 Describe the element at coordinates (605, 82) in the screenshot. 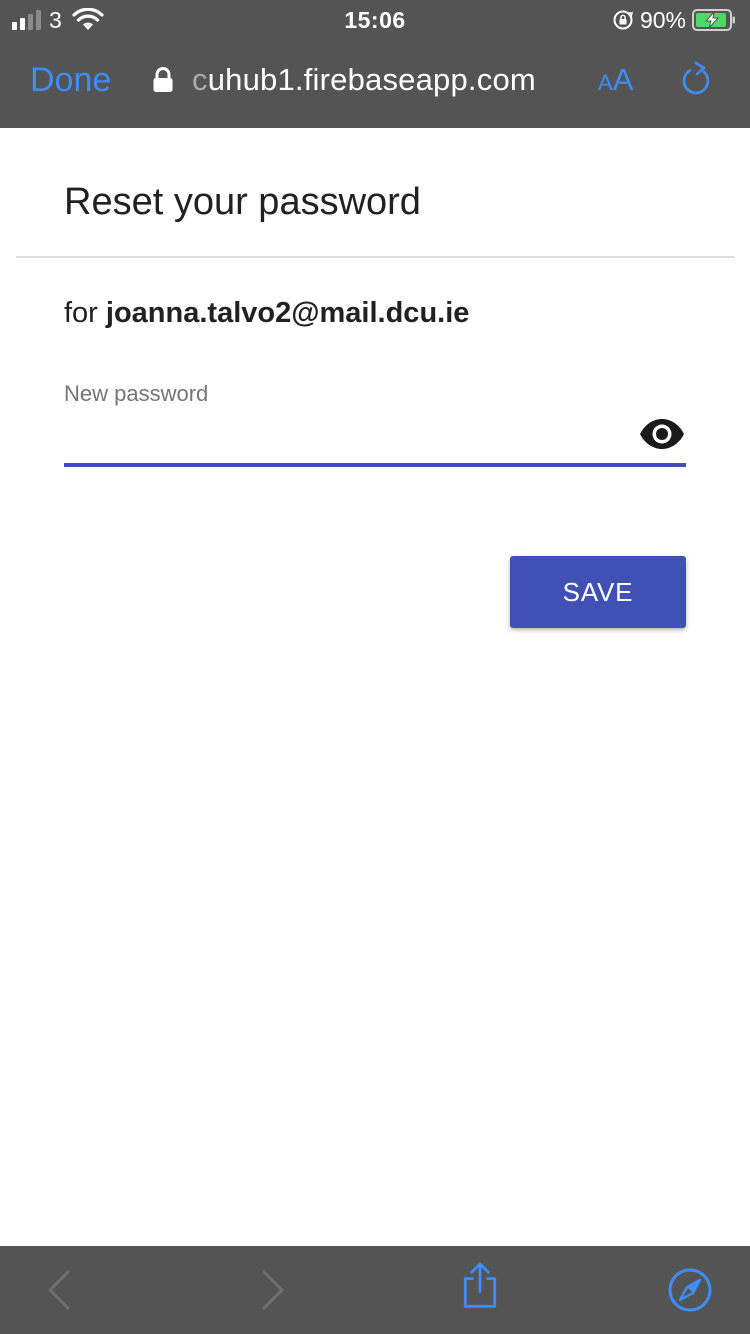

I see `text-size-small-label: A` at that location.